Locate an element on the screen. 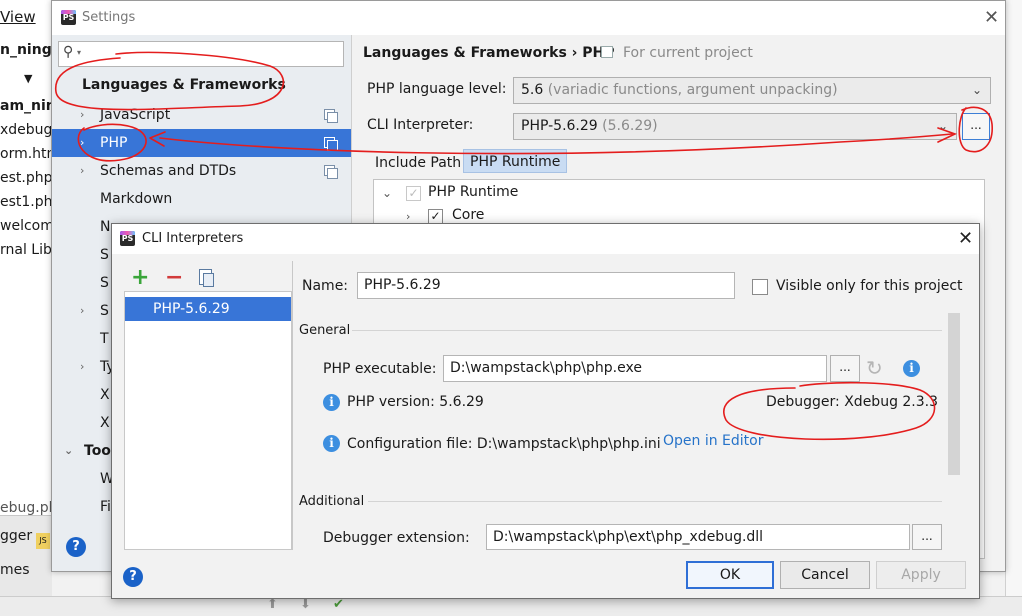 The height and width of the screenshot is (616, 1022). cli-interpreter-select: PHP-5.6.29 (5.6.29) ⌄ is located at coordinates (735, 126).